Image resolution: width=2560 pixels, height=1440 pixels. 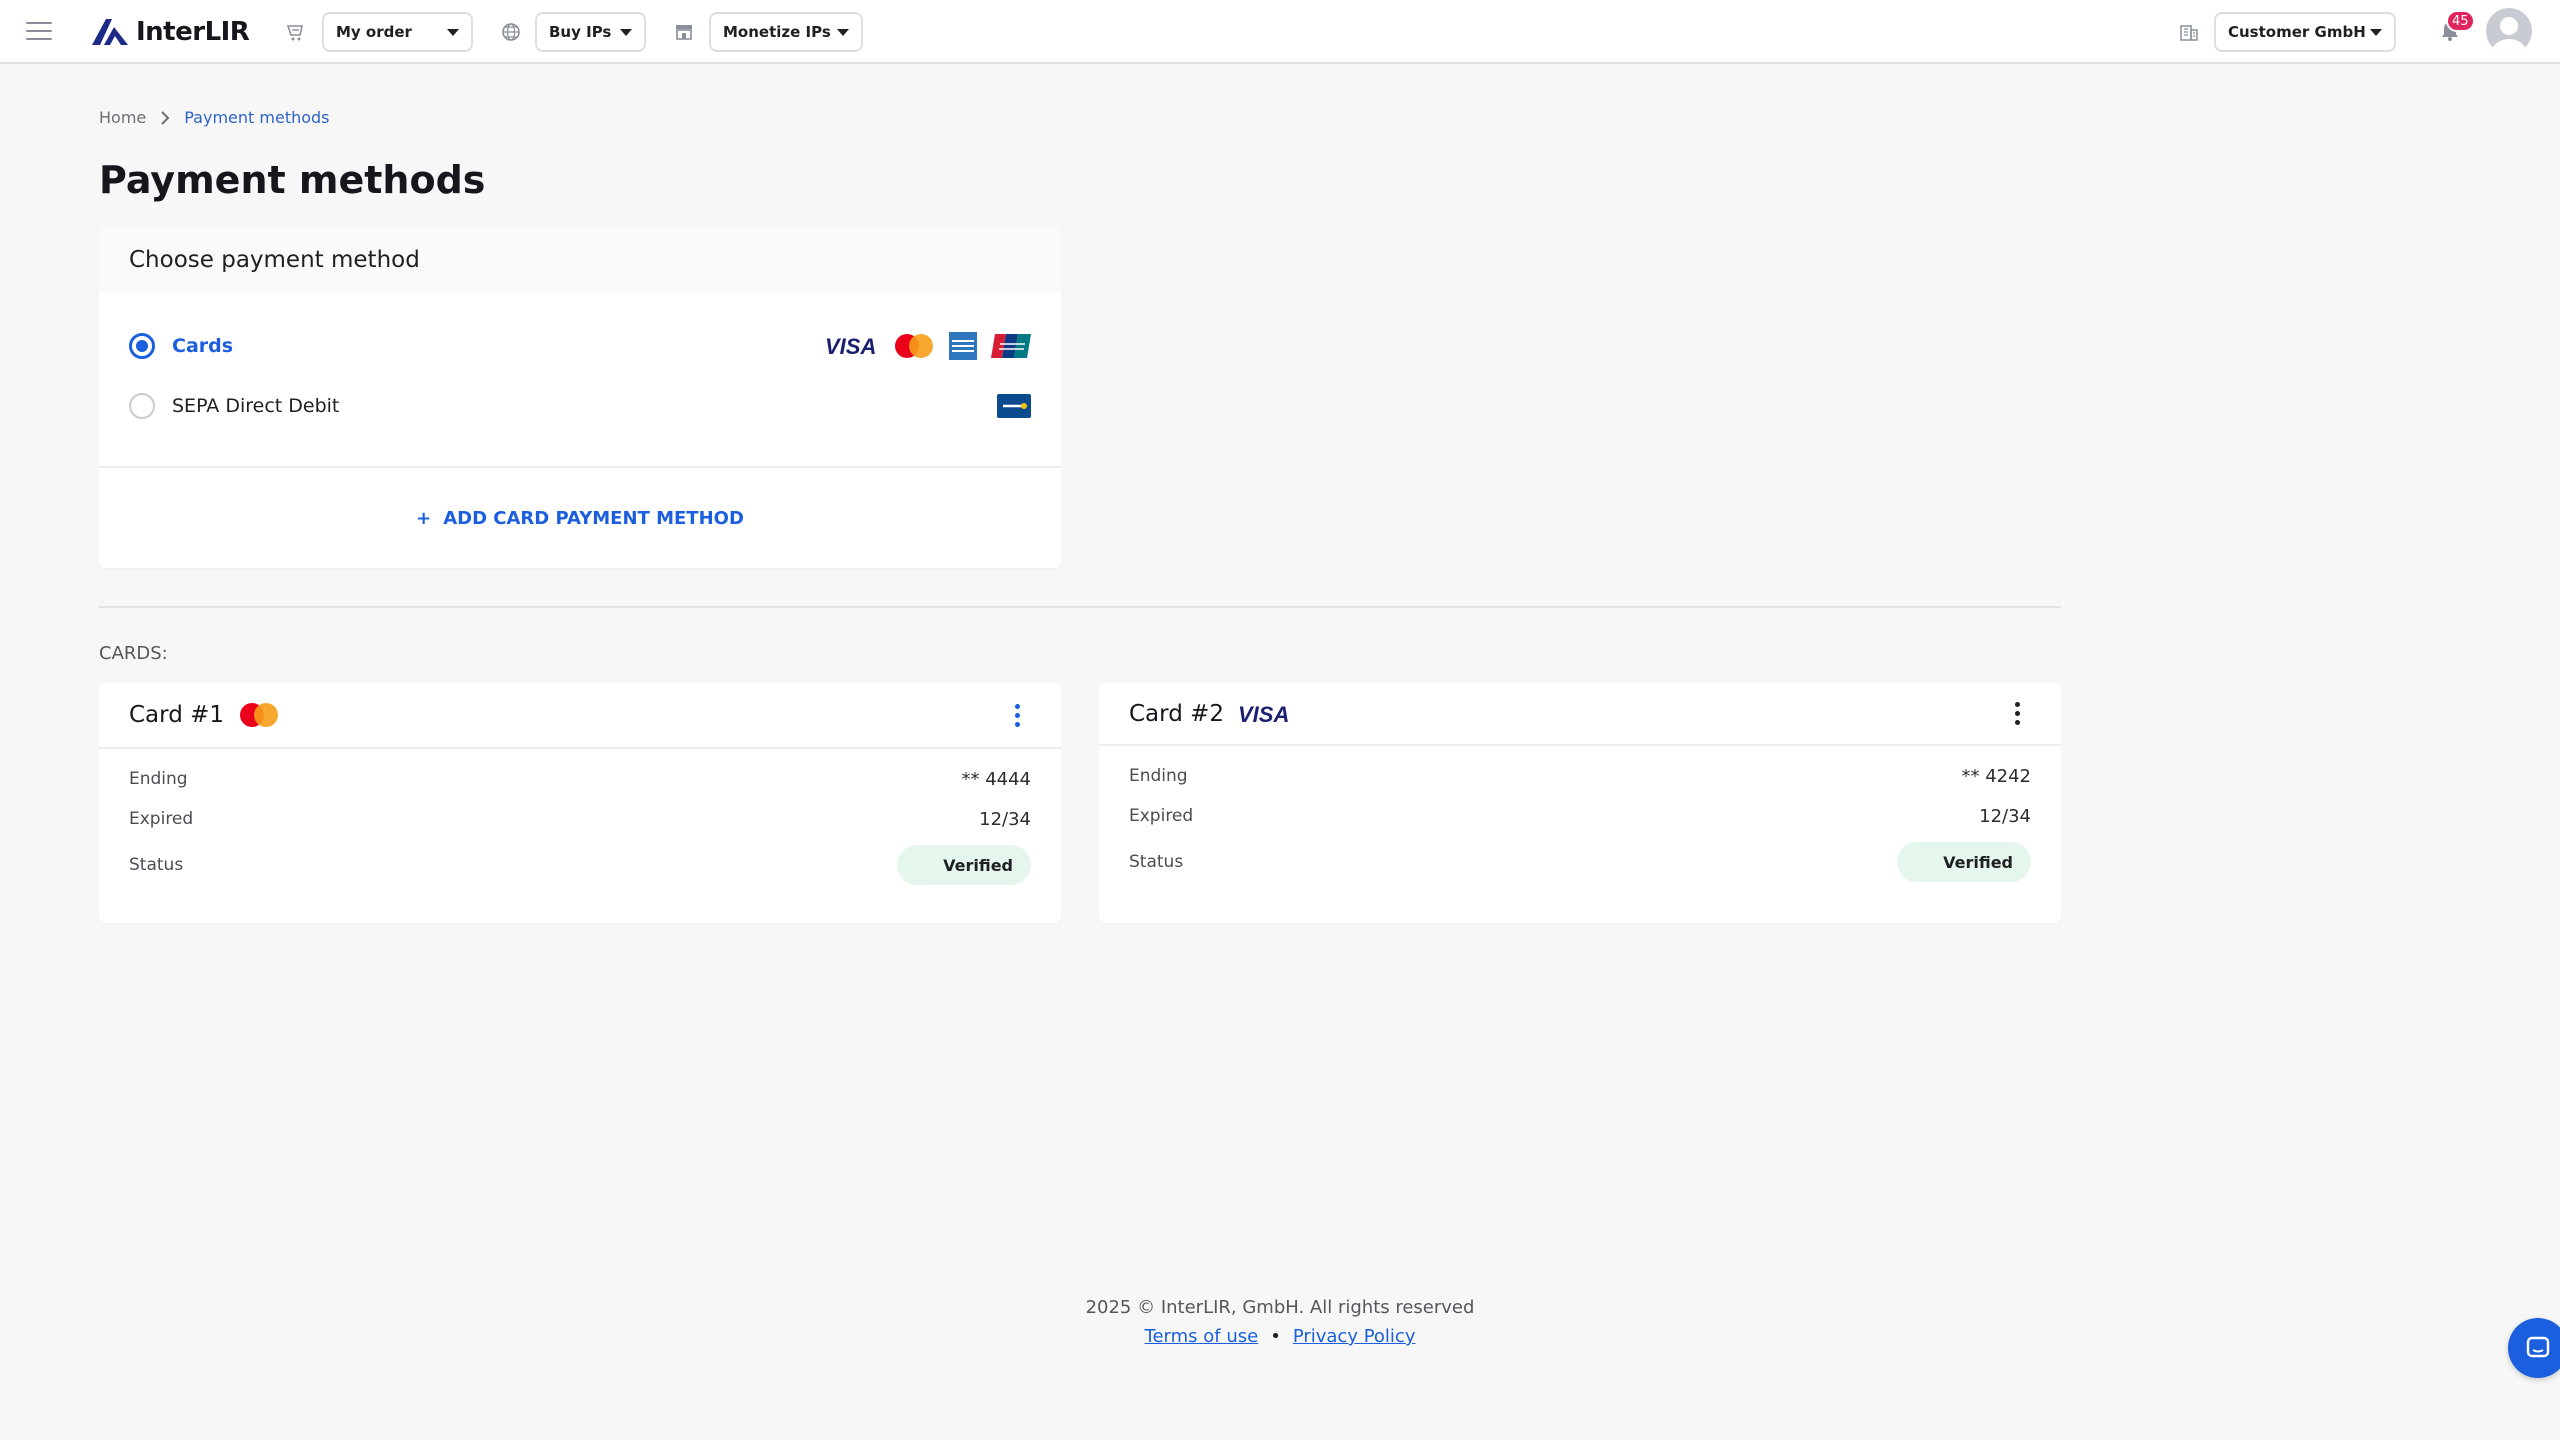 What do you see at coordinates (292, 180) in the screenshot?
I see `page-title: Payment methods` at bounding box center [292, 180].